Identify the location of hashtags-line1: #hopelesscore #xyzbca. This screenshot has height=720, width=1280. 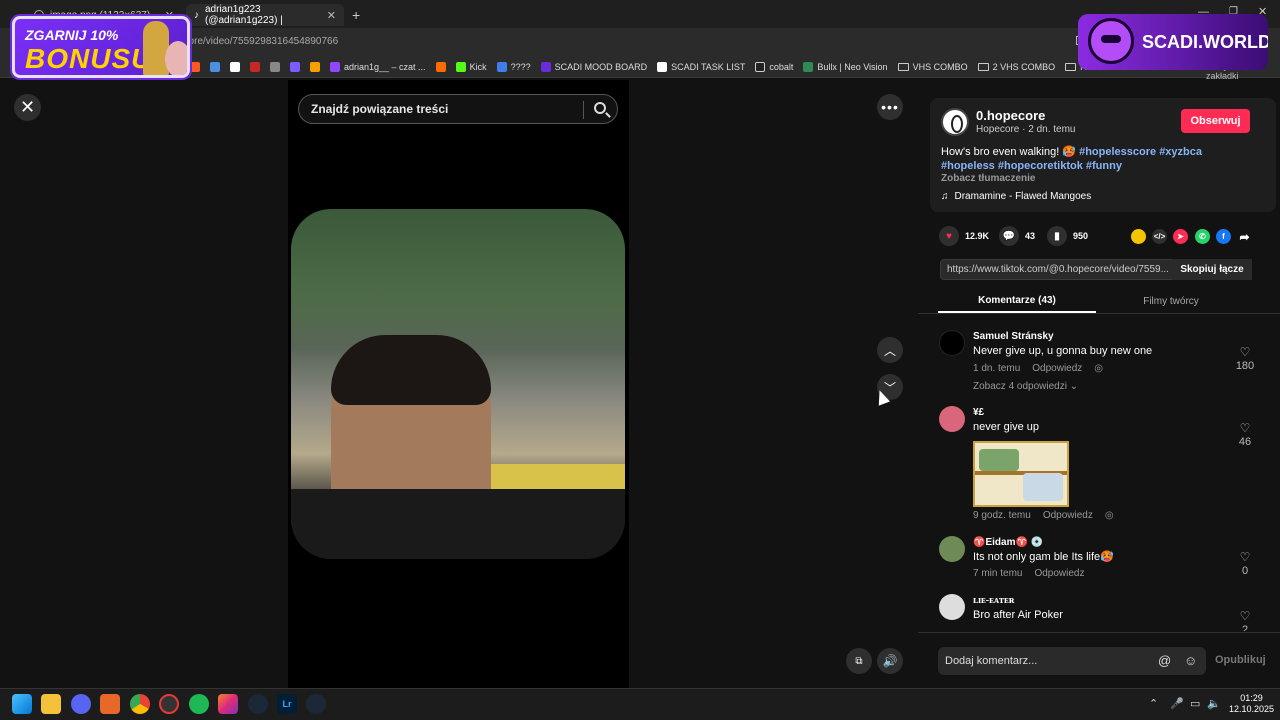
(1140, 152).